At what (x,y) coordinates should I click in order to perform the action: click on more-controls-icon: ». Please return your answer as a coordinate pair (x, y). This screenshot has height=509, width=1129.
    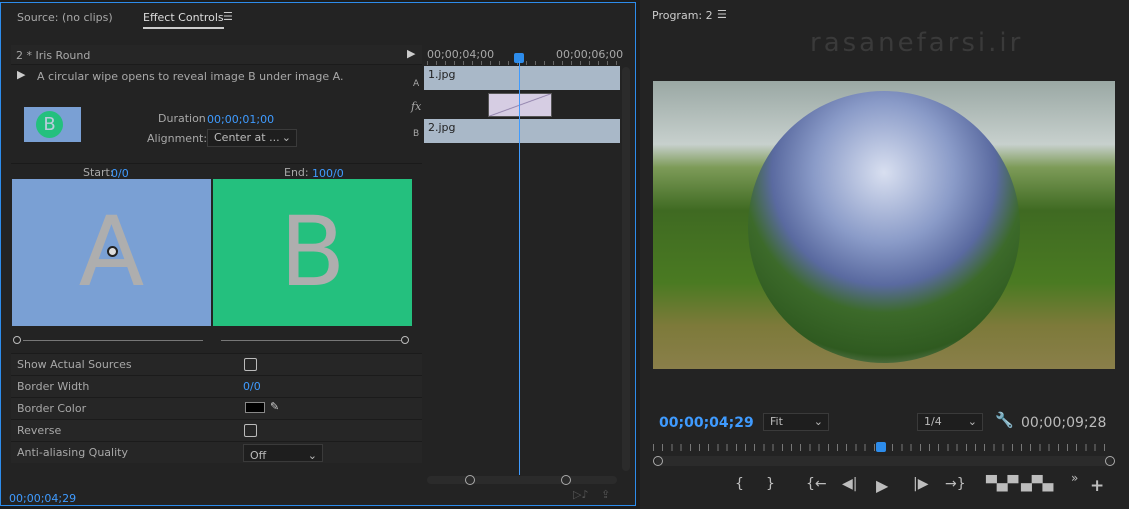
    Looking at the image, I should click on (1074, 478).